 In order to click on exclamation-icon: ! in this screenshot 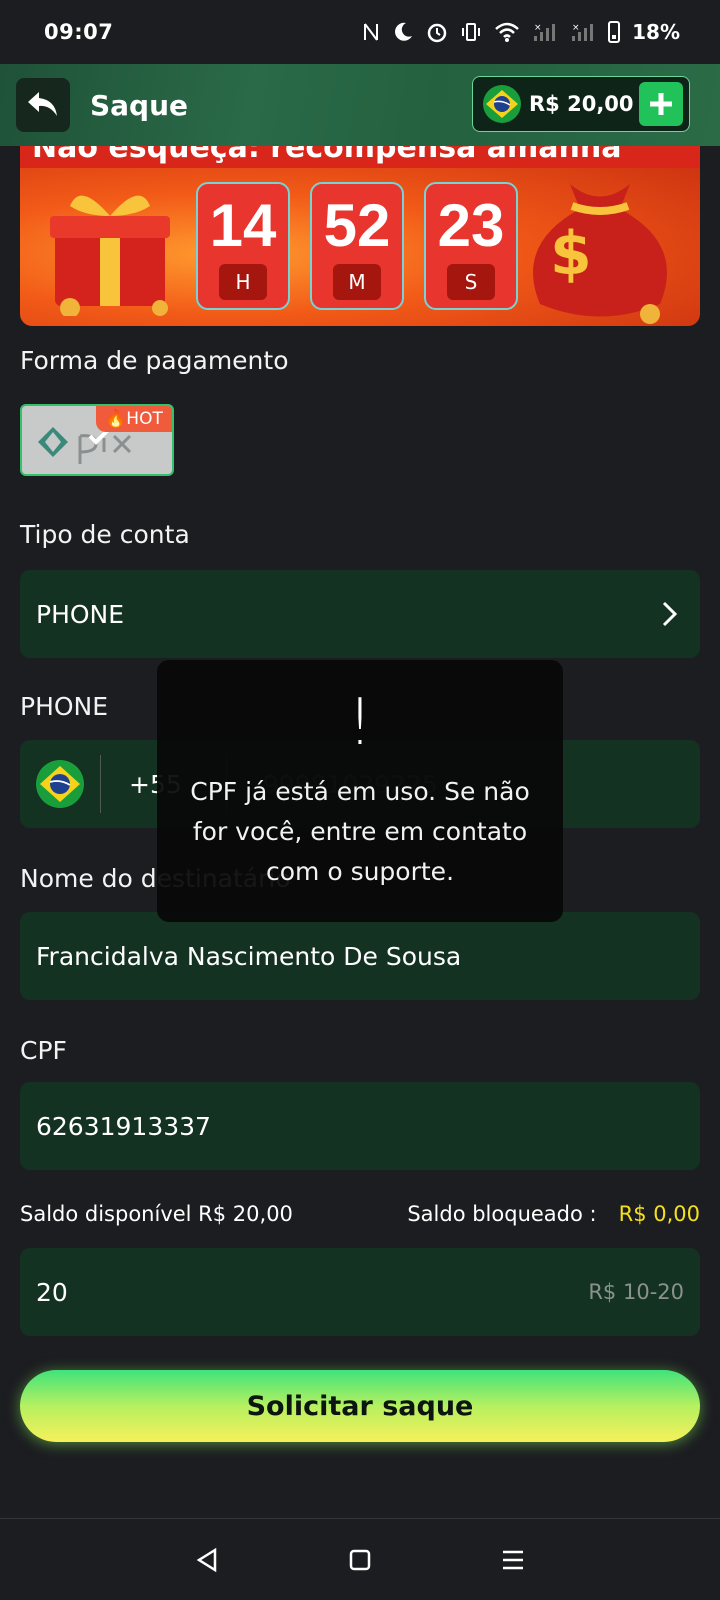, I will do `click(360, 723)`.